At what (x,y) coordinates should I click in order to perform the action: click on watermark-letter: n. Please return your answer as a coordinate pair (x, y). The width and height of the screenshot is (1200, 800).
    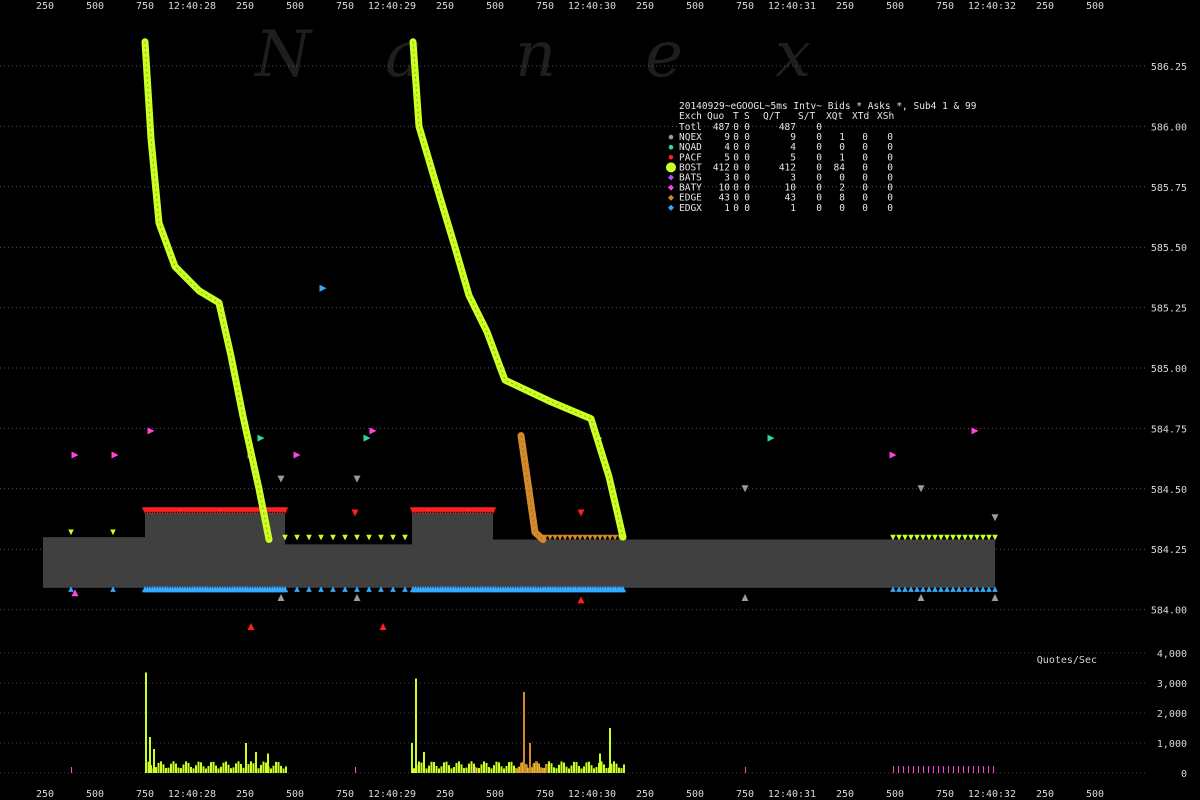
    Looking at the image, I should click on (535, 55).